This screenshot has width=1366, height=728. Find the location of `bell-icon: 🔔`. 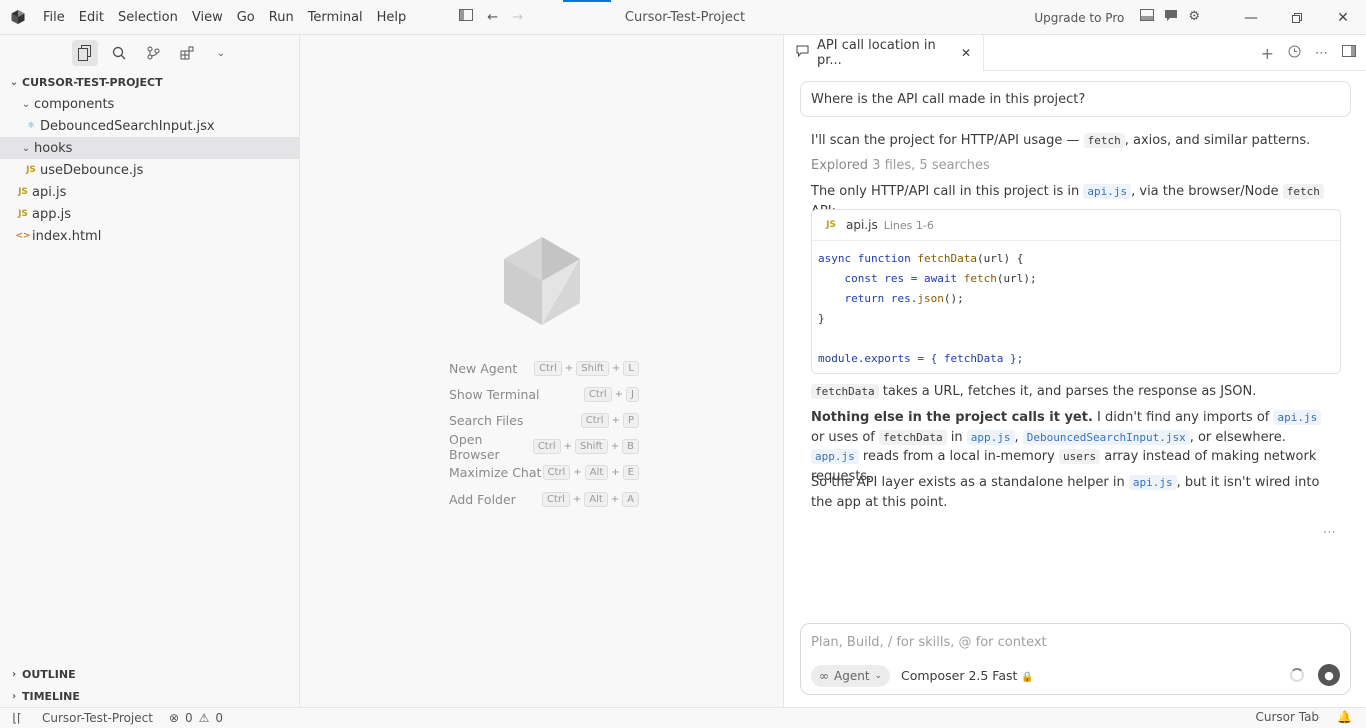

bell-icon: 🔔 is located at coordinates (1344, 717).